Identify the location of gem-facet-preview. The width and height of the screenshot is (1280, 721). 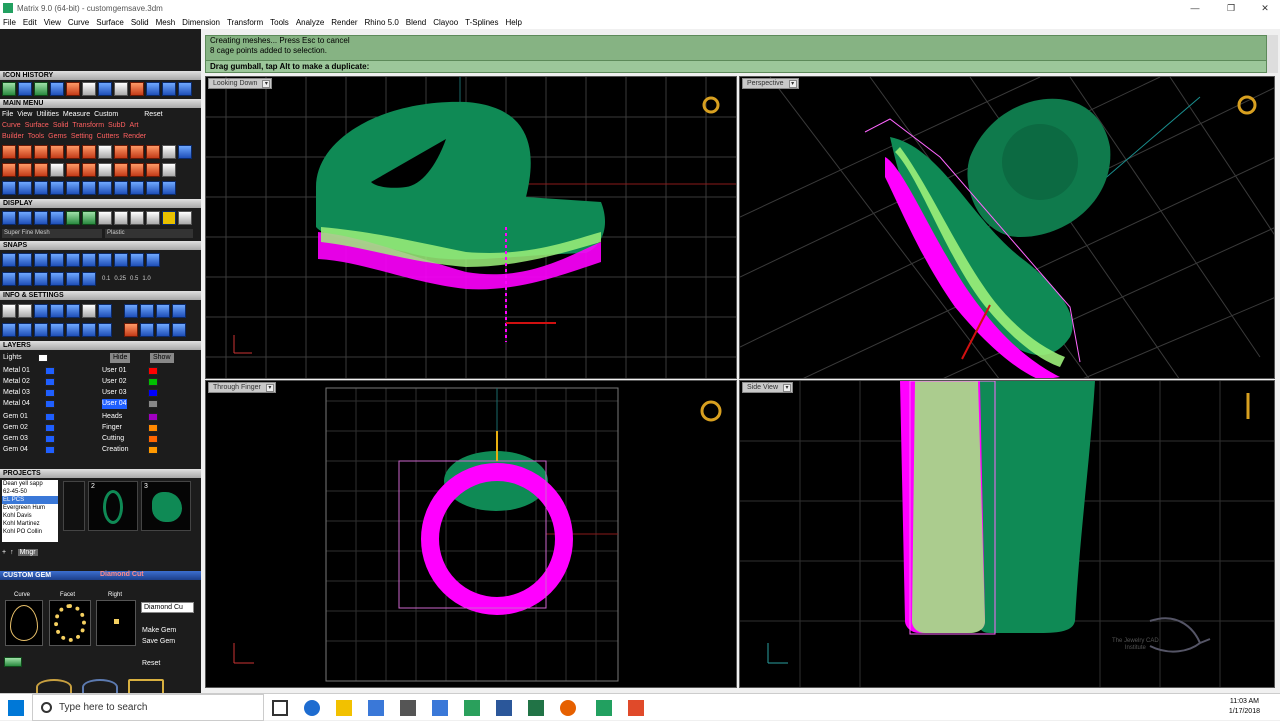
(70, 623).